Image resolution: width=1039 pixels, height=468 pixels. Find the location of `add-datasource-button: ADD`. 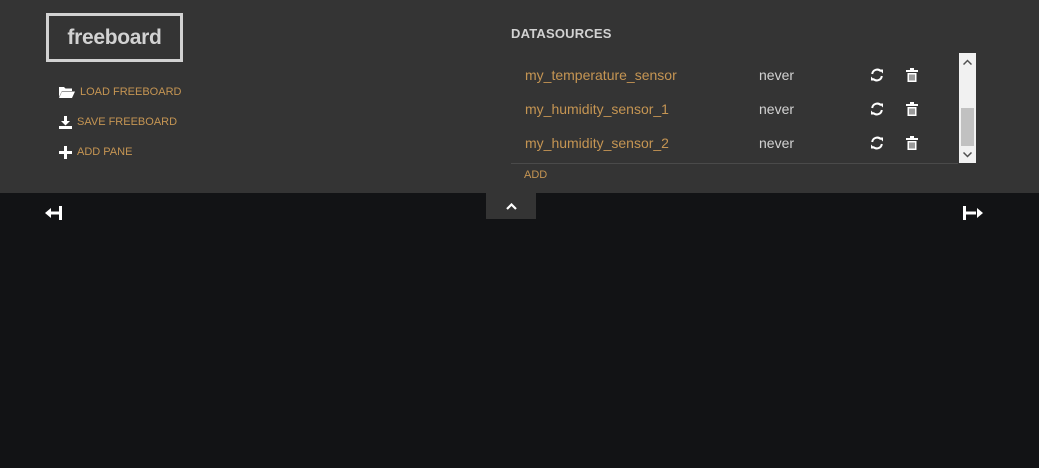

add-datasource-button: ADD is located at coordinates (535, 175).